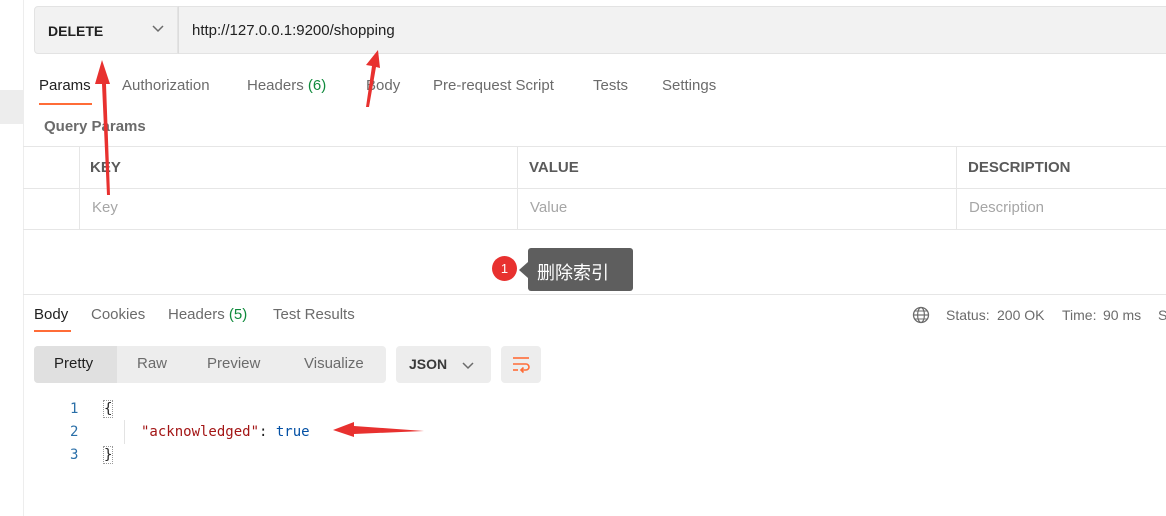 The height and width of the screenshot is (516, 1166). What do you see at coordinates (73, 363) in the screenshot?
I see `view-mode-pretty: Pretty` at bounding box center [73, 363].